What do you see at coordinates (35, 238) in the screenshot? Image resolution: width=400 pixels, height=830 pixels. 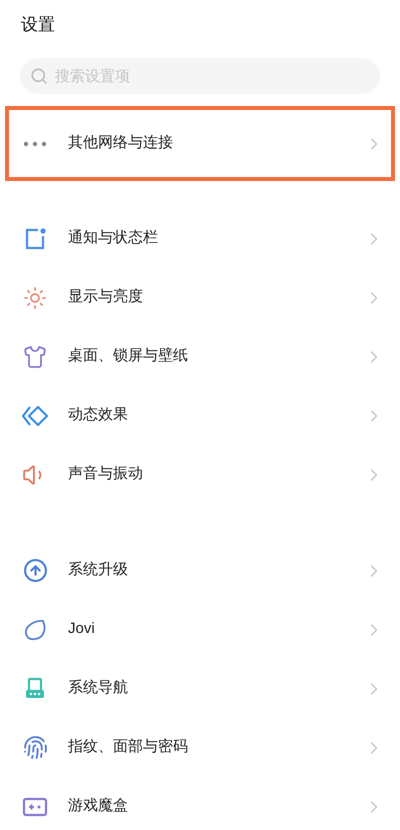 I see `notification-icon` at bounding box center [35, 238].